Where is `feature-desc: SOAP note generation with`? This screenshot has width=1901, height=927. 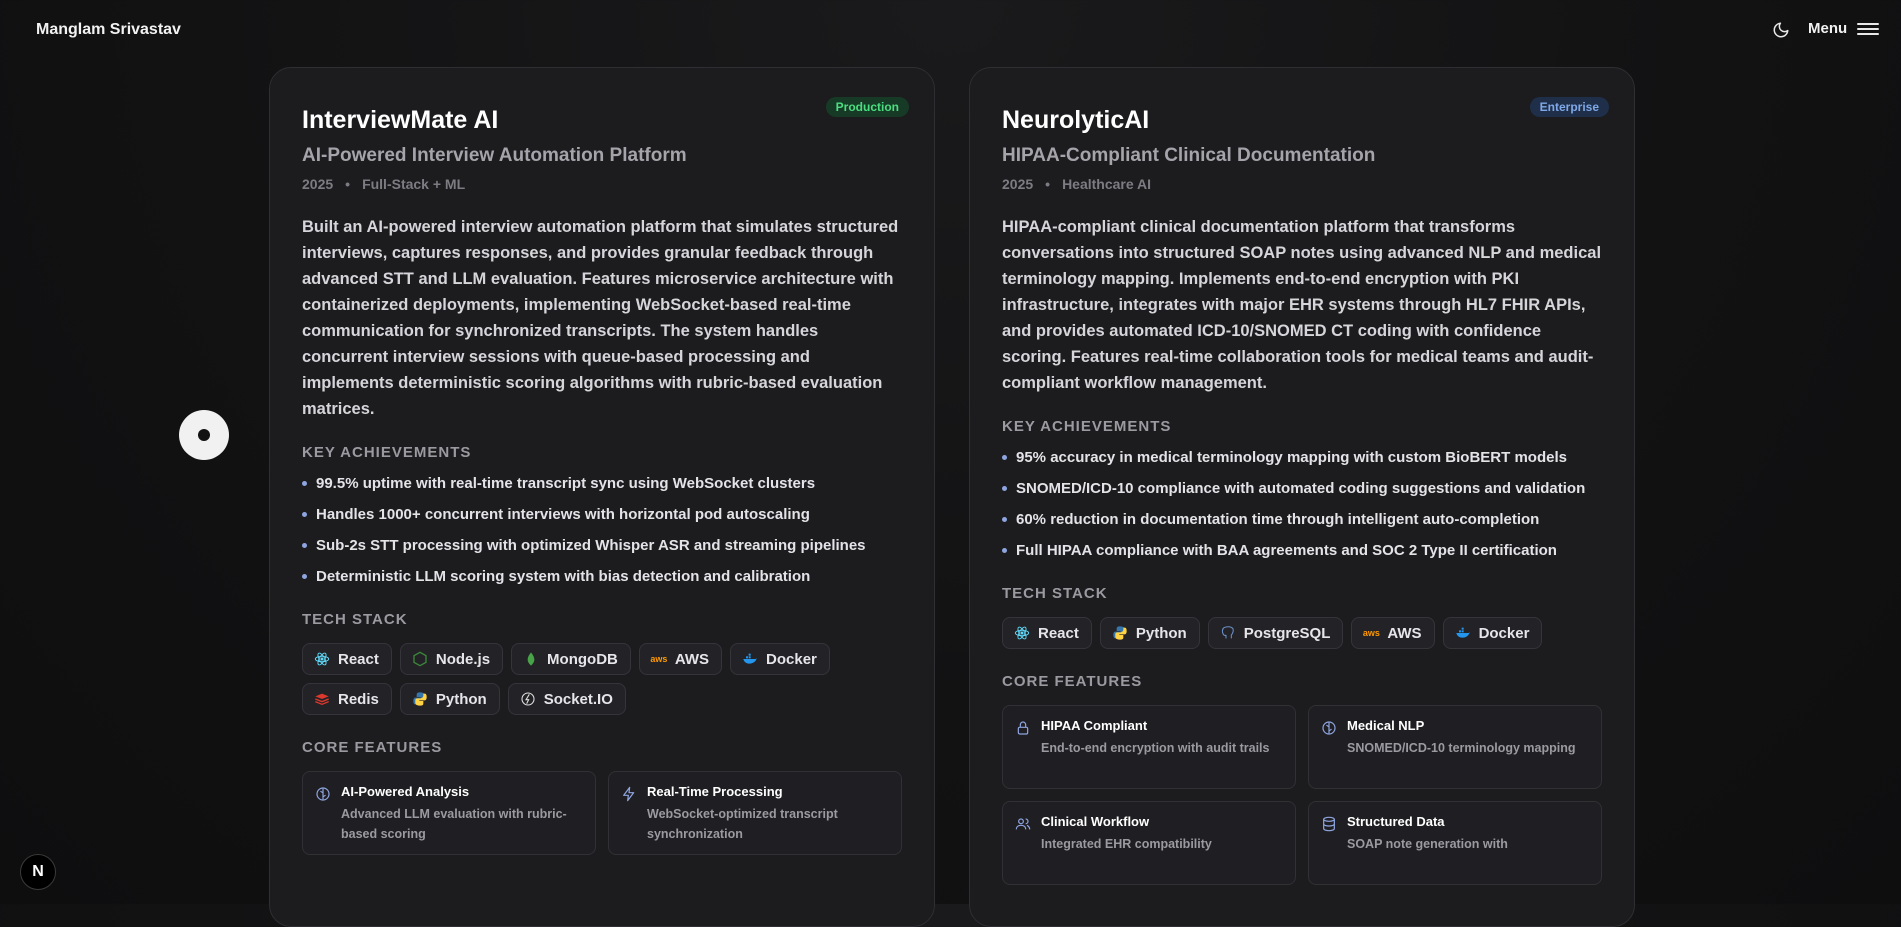 feature-desc: SOAP note generation with is located at coordinates (1427, 844).